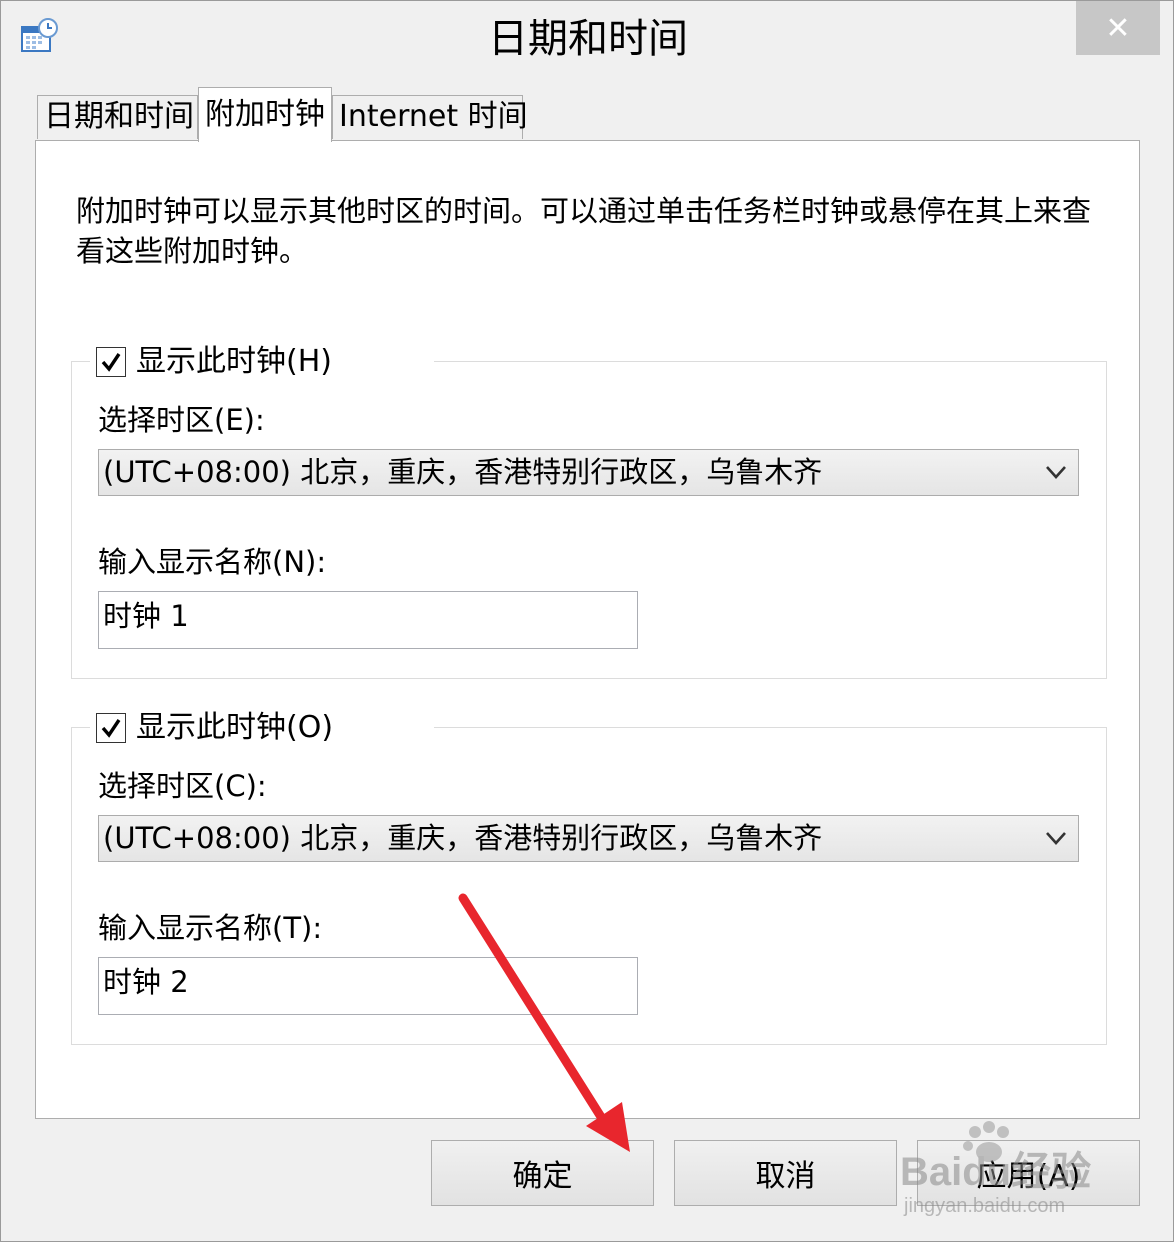 The width and height of the screenshot is (1174, 1242). What do you see at coordinates (210, 928) in the screenshot?
I see `display-name-2-label: 输入显示名称(T):` at bounding box center [210, 928].